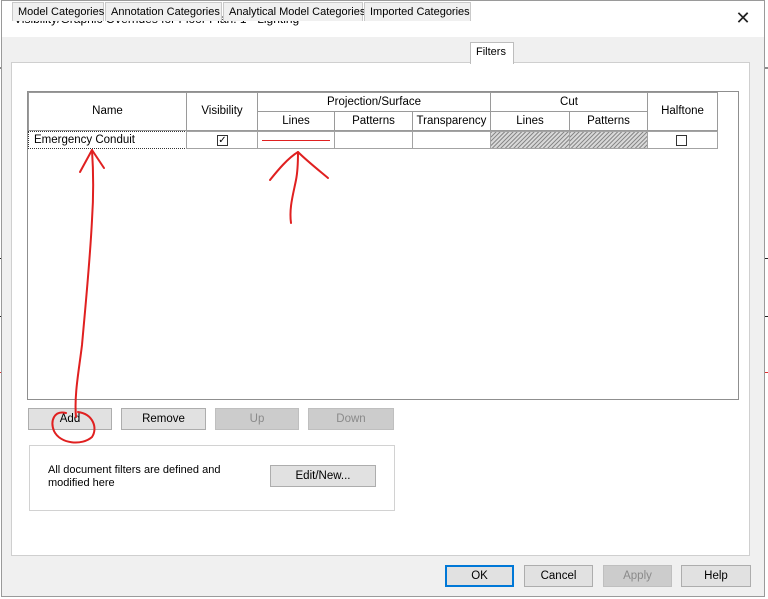  Describe the element at coordinates (107, 111) in the screenshot. I see `column-header-name: Name` at that location.